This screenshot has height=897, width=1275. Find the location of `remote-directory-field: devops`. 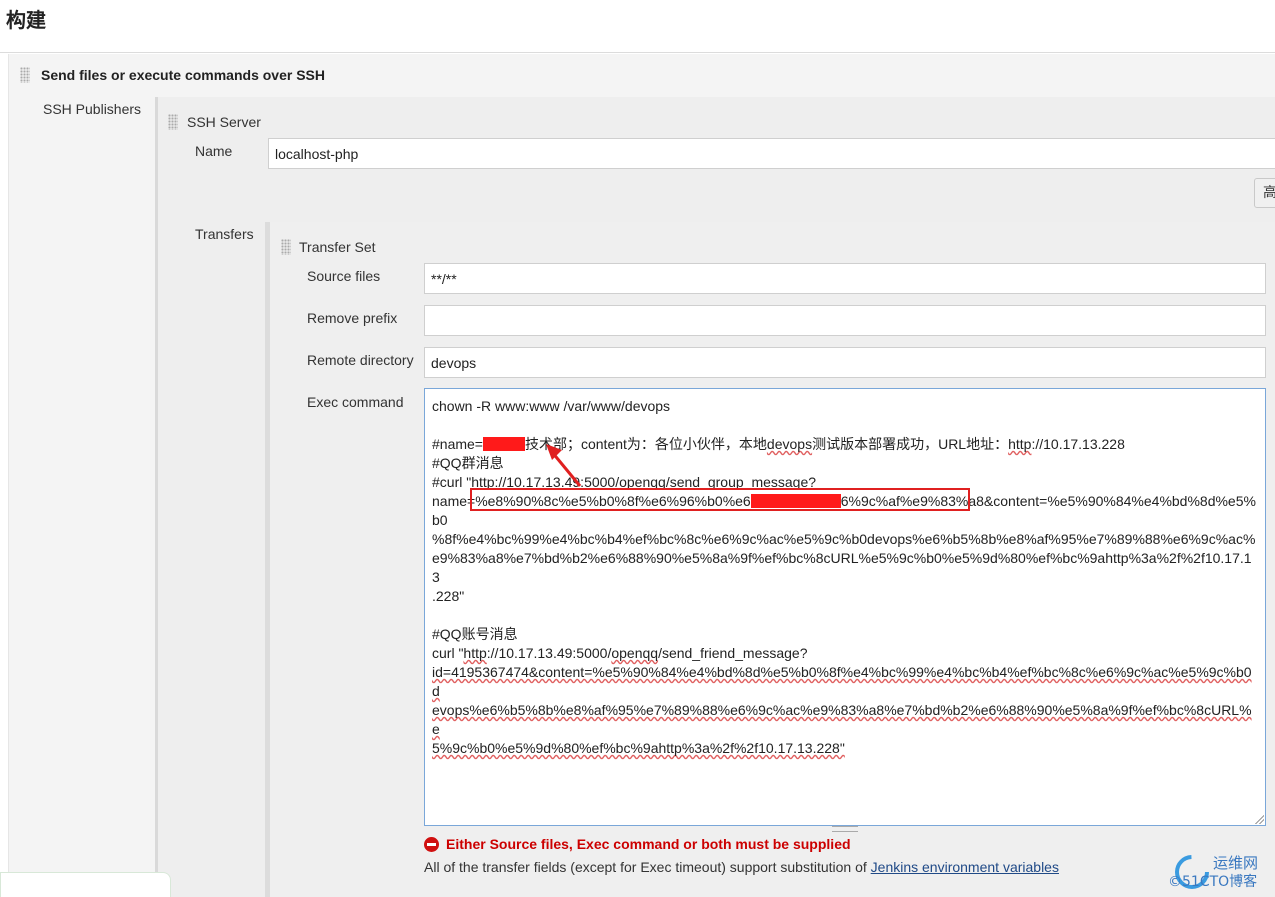

remote-directory-field: devops is located at coordinates (845, 362).